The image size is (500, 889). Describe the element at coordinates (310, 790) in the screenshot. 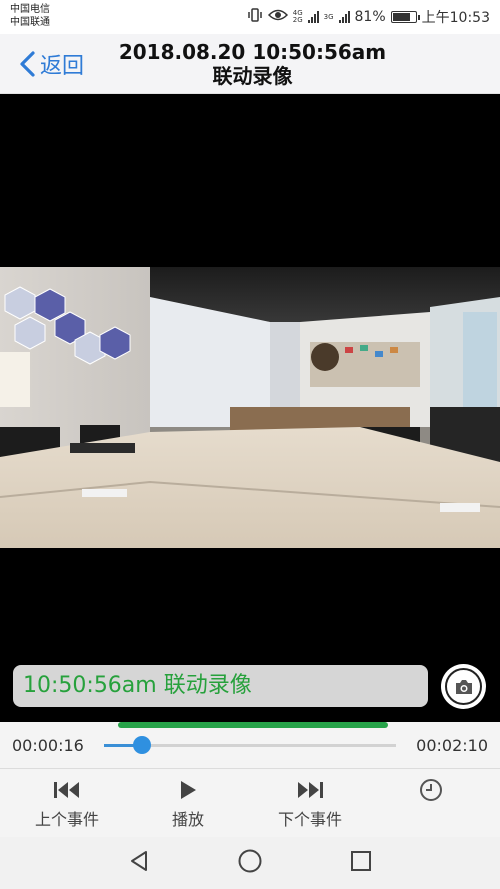

I see `skip-next-icon` at that location.